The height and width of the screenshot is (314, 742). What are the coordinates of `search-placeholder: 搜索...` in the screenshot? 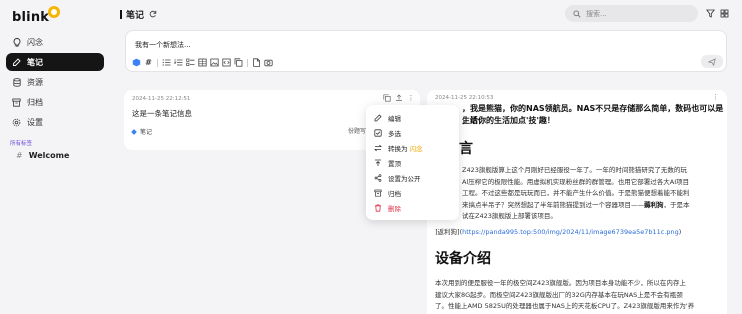 It's located at (596, 13).